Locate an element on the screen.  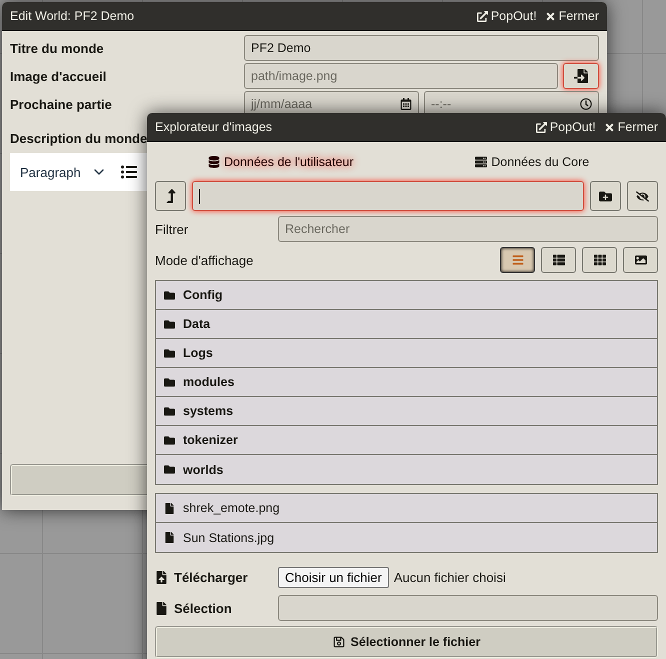
folder-name: Logs is located at coordinates (198, 353).